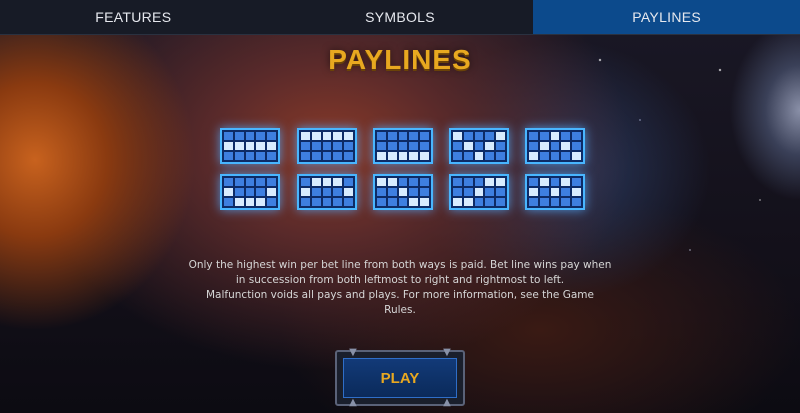 The height and width of the screenshot is (413, 800). Describe the element at coordinates (353, 352) in the screenshot. I see `frame-bolt-icon: ▼` at that location.